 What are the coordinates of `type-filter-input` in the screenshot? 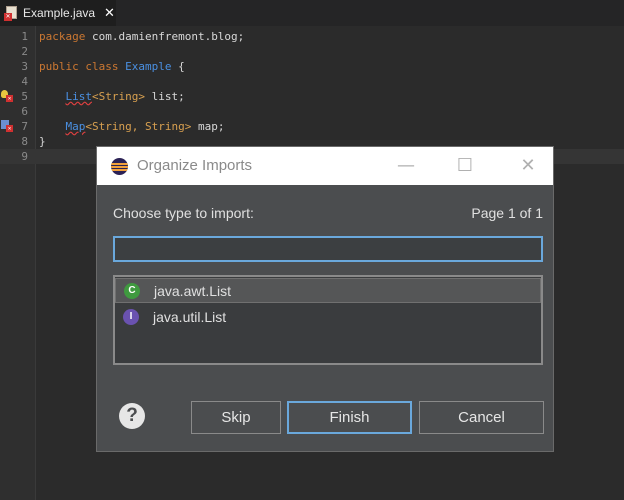 It's located at (328, 249).